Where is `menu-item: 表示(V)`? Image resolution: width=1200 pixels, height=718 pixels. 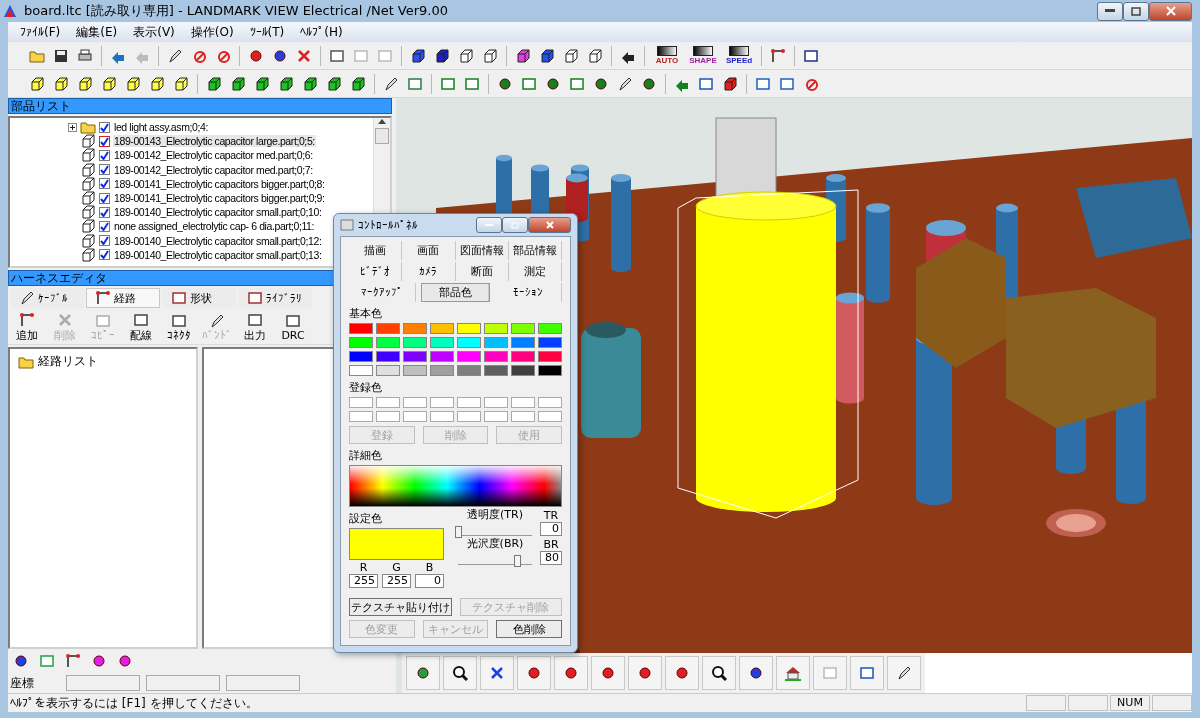 menu-item: 表示(V) is located at coordinates (154, 32).